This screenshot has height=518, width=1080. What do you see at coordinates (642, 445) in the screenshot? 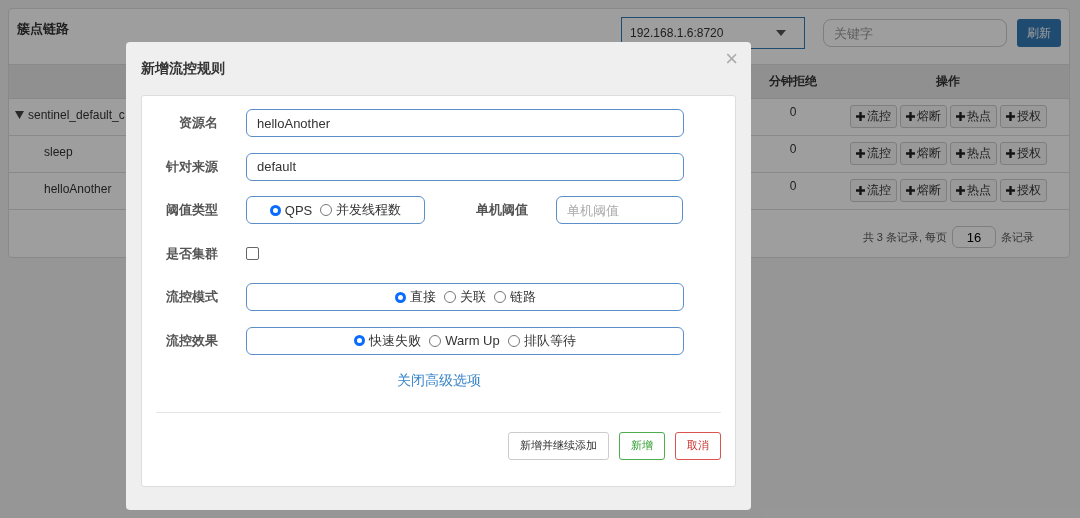
I see `dialog-button: 新增` at bounding box center [642, 445].